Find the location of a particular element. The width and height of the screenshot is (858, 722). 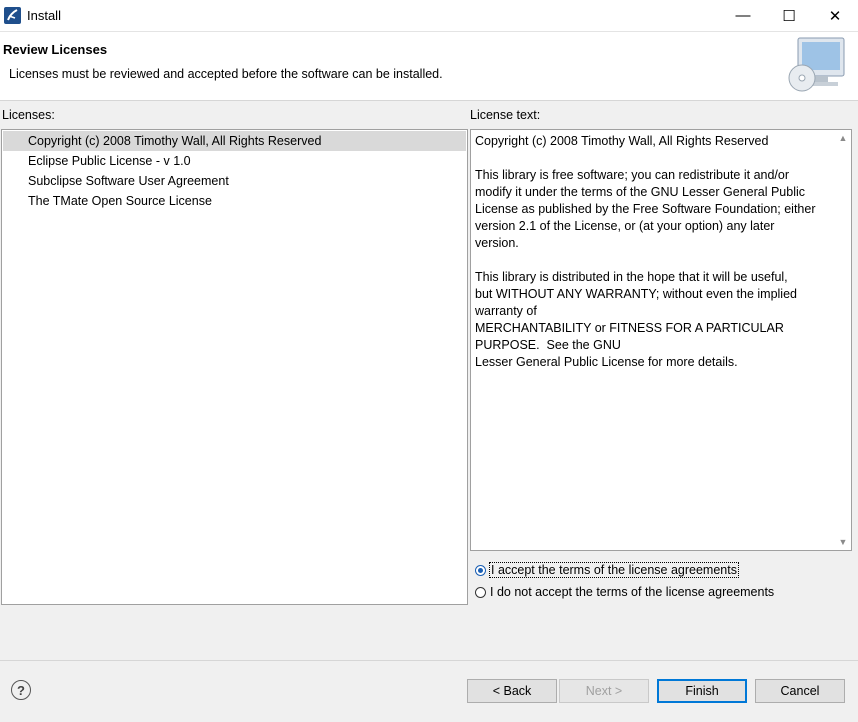

cancel-button: Cancel is located at coordinates (800, 691).